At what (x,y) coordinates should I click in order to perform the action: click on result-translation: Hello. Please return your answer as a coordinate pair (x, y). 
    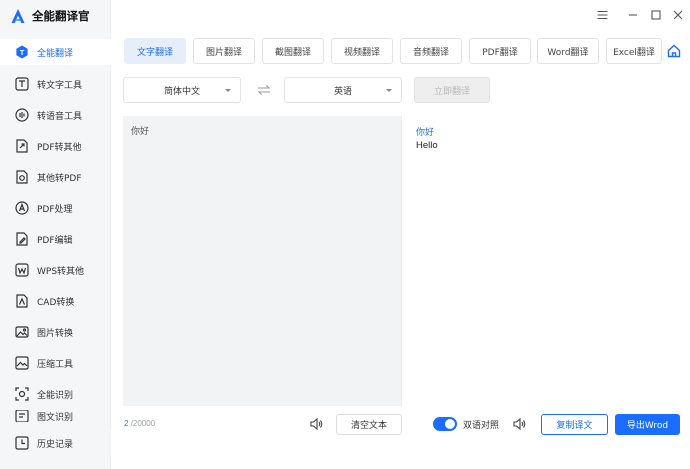
    Looking at the image, I should click on (427, 145).